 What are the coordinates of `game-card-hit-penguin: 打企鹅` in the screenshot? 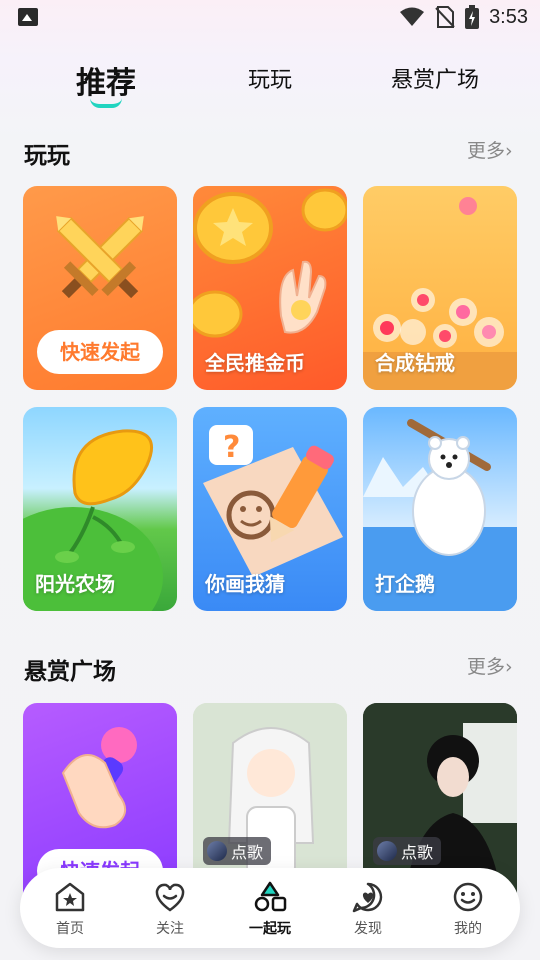 It's located at (440, 509).